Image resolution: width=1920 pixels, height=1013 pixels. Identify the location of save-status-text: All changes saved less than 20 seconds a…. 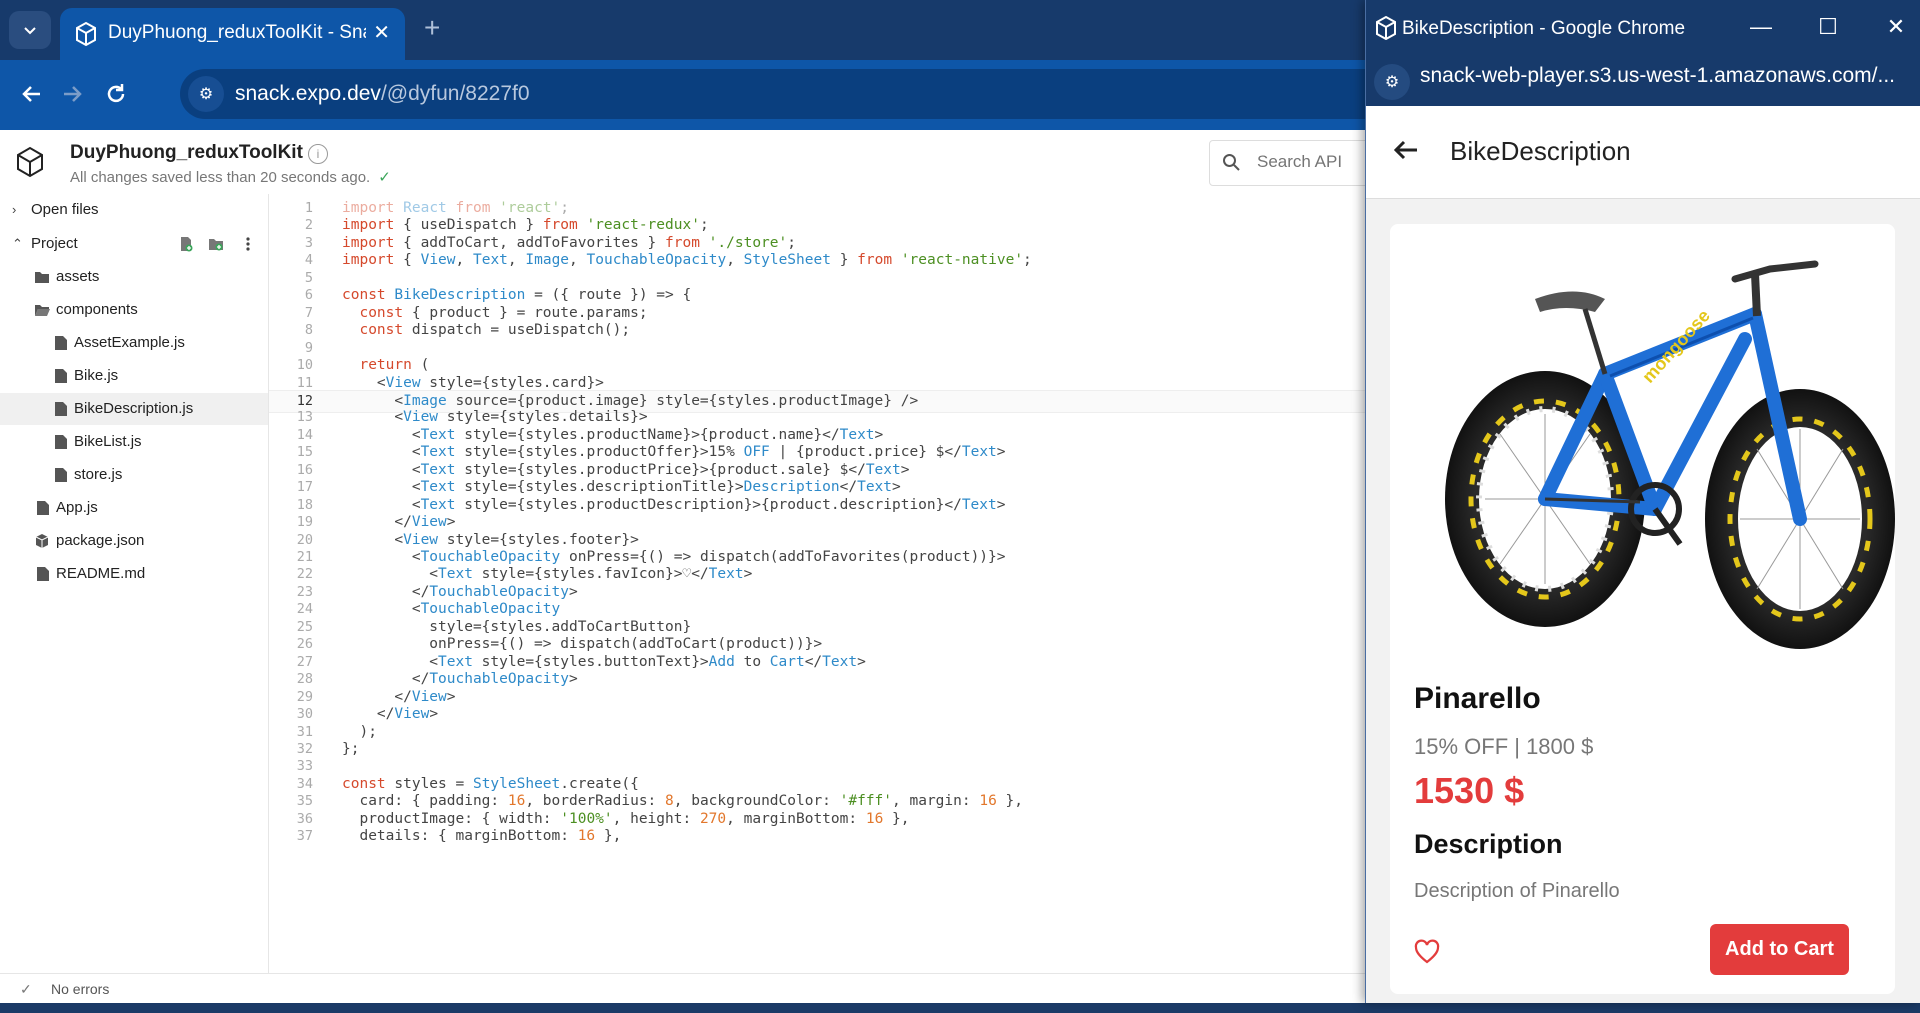
(220, 177).